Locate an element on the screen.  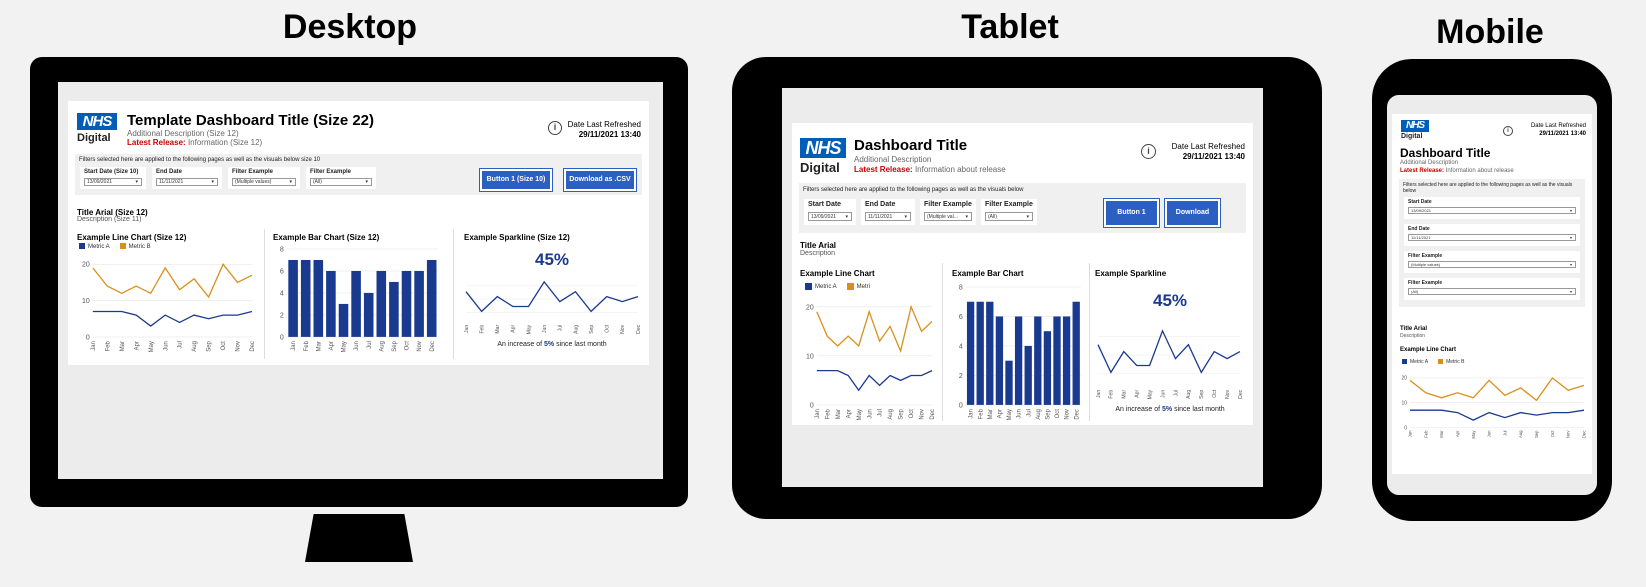
nhs-logo-sub: Digital is located at coordinates (1412, 136).